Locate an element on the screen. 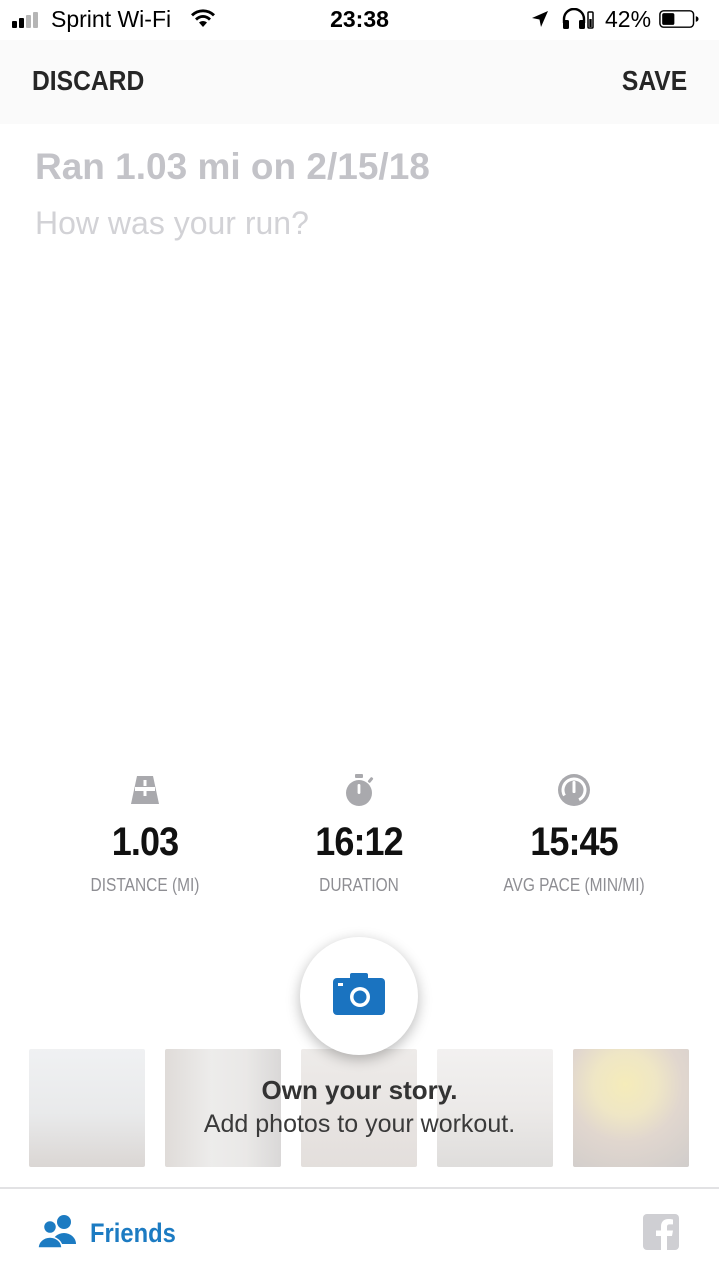  stopwatch-icon is located at coordinates (360, 790).